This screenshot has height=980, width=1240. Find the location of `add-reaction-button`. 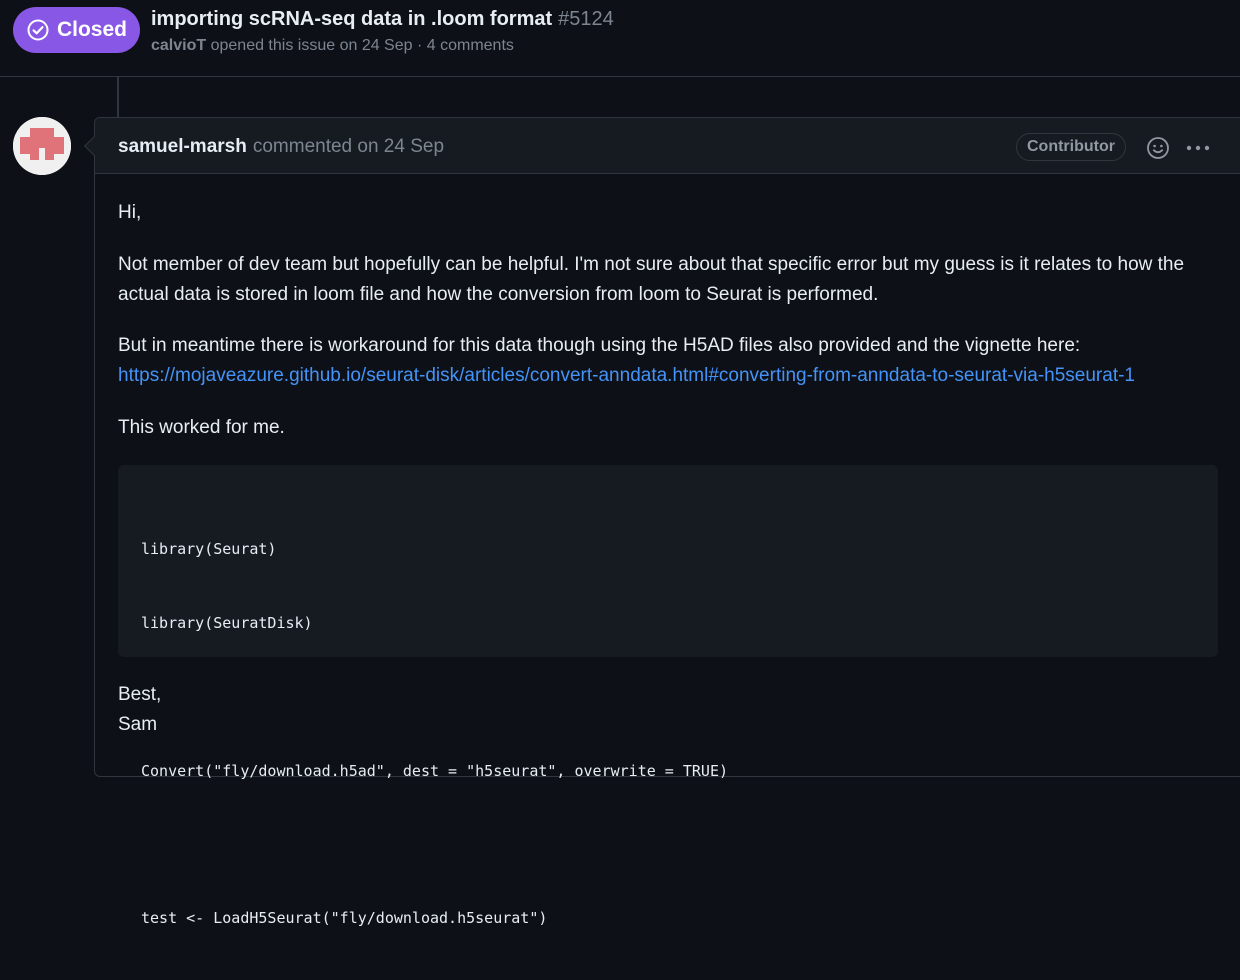

add-reaction-button is located at coordinates (1158, 148).